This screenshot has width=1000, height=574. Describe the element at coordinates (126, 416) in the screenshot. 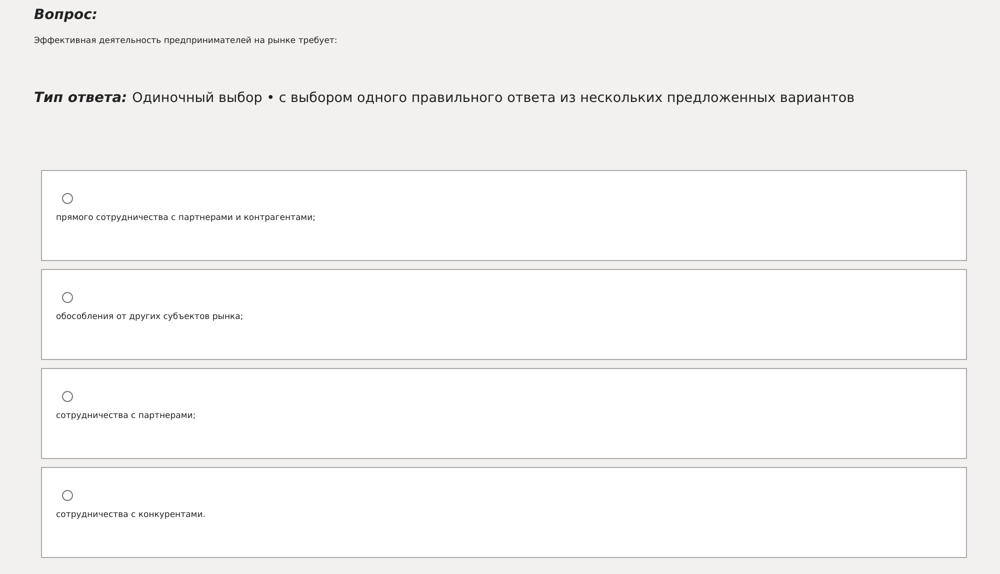

I see `option-label: сотрудничества с партнерами;` at that location.